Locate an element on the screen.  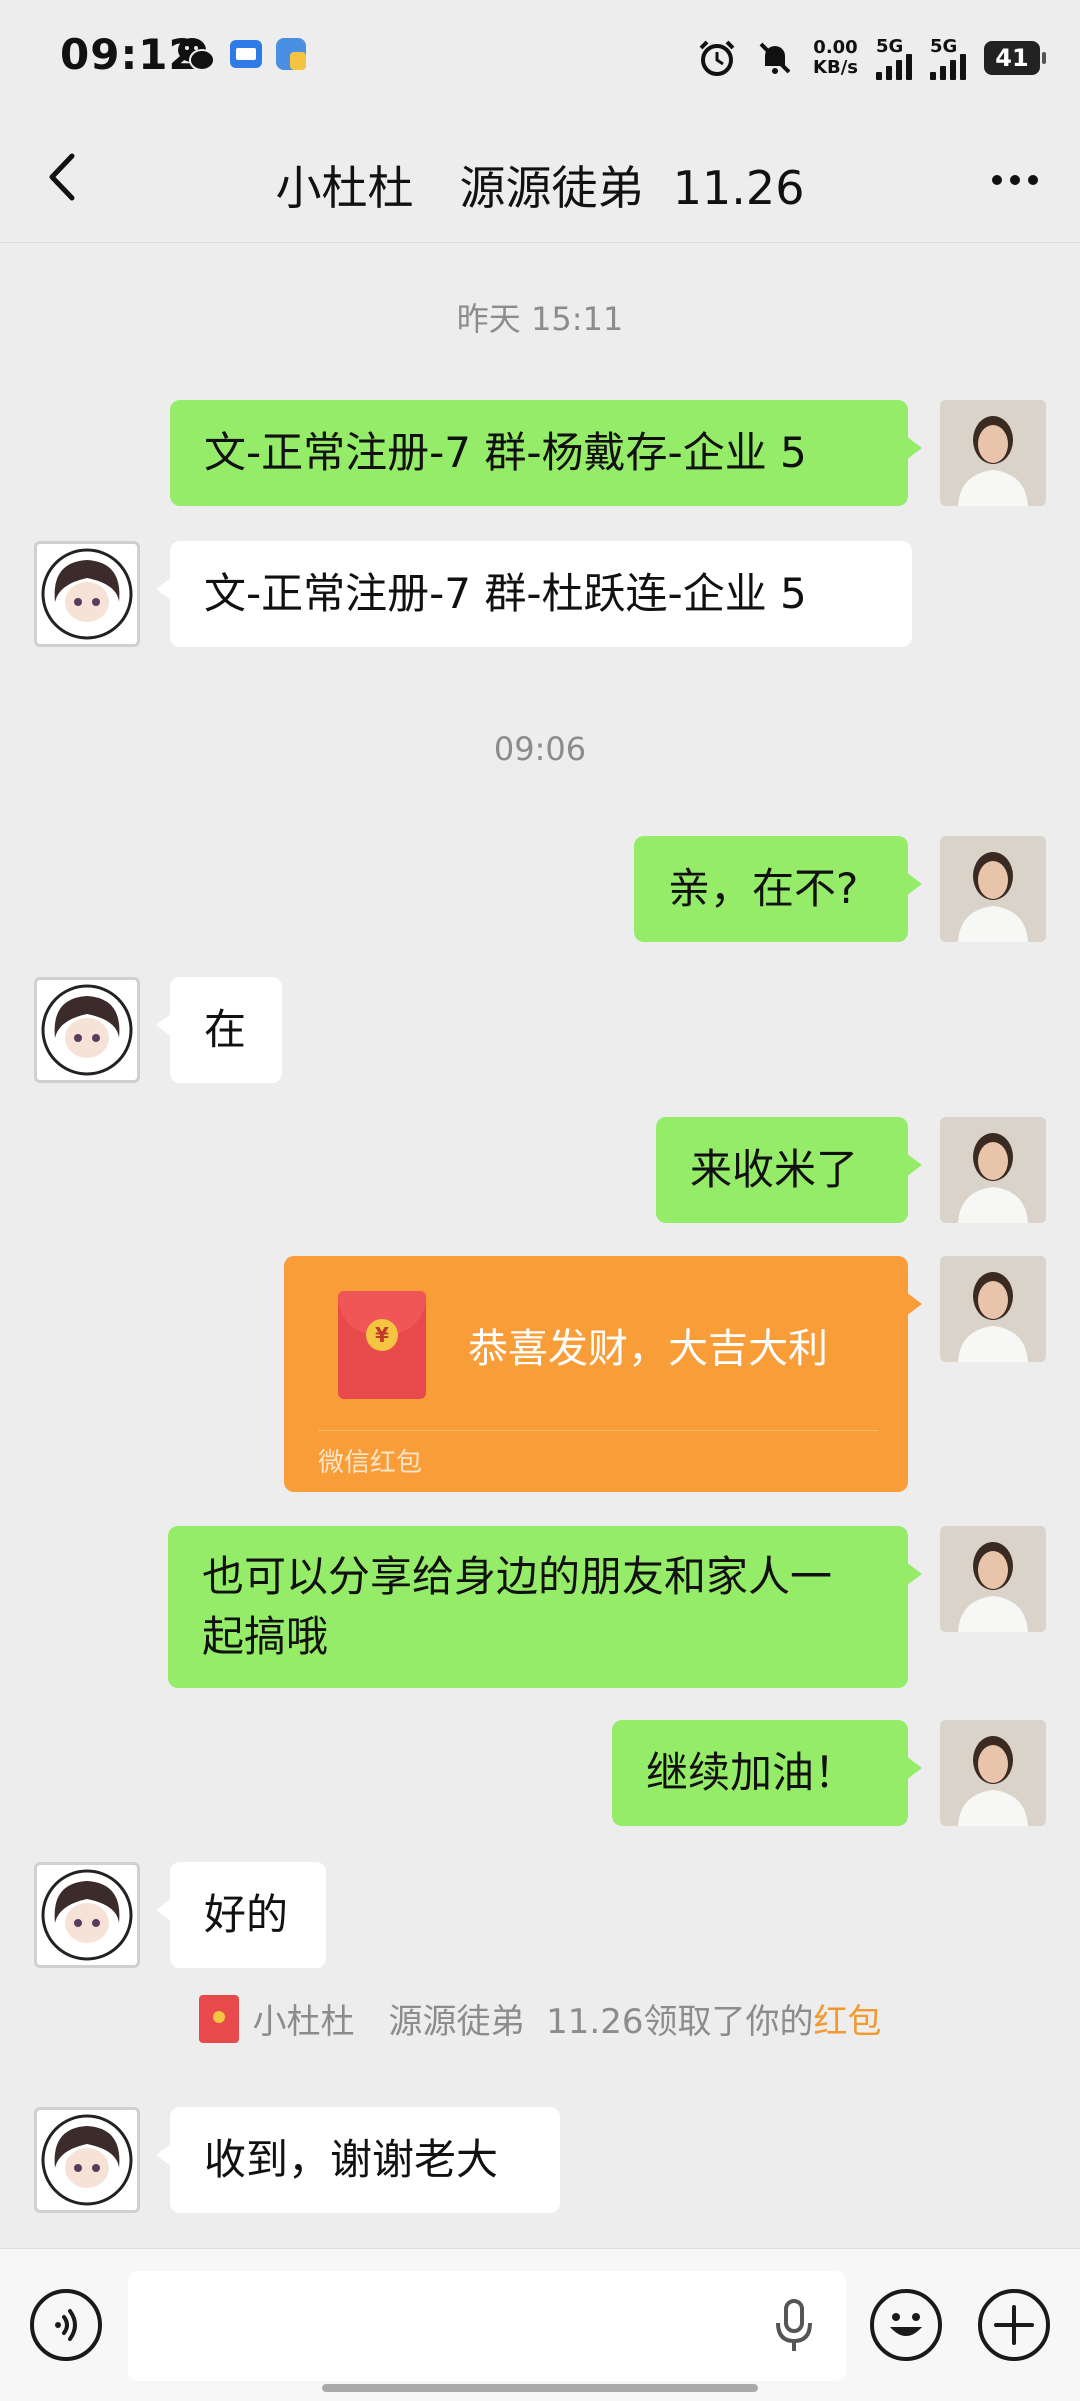
signal-1-icon: 5G is located at coordinates (894, 58).